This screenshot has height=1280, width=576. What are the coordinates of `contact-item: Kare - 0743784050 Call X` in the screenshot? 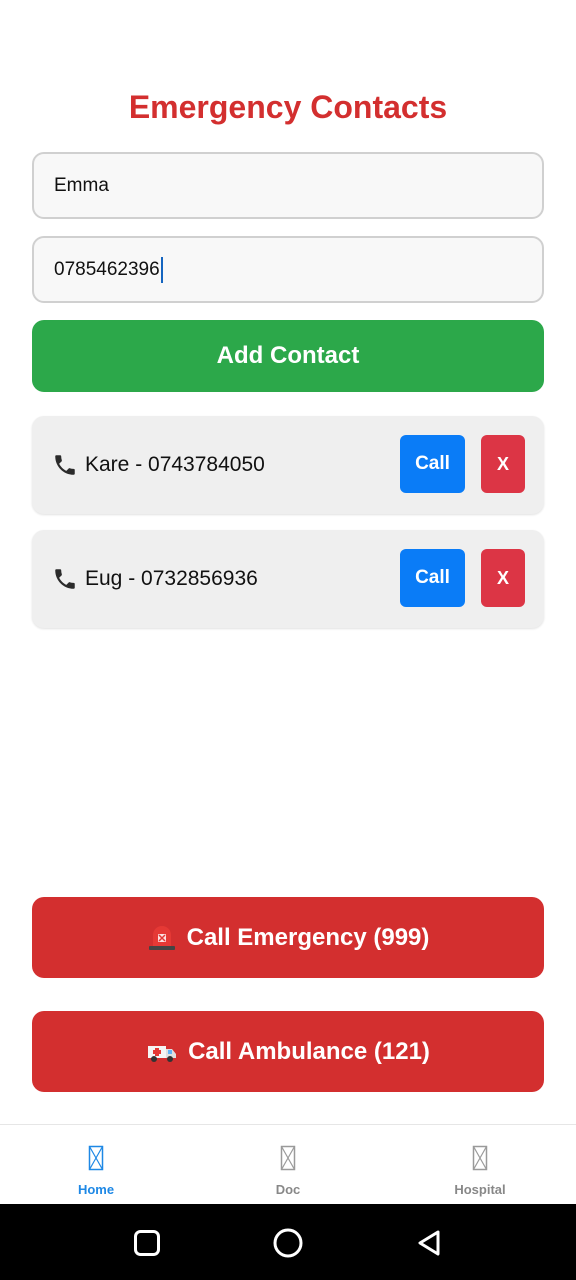 It's located at (288, 465).